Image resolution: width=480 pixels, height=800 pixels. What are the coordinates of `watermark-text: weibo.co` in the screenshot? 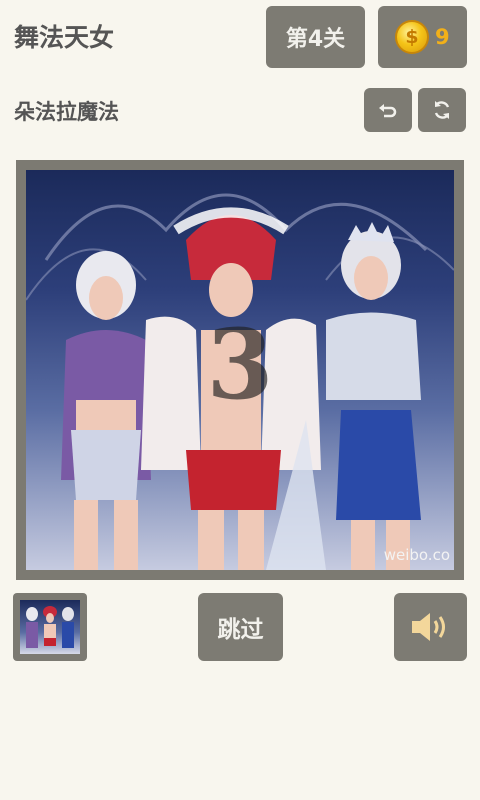 It's located at (416, 555).